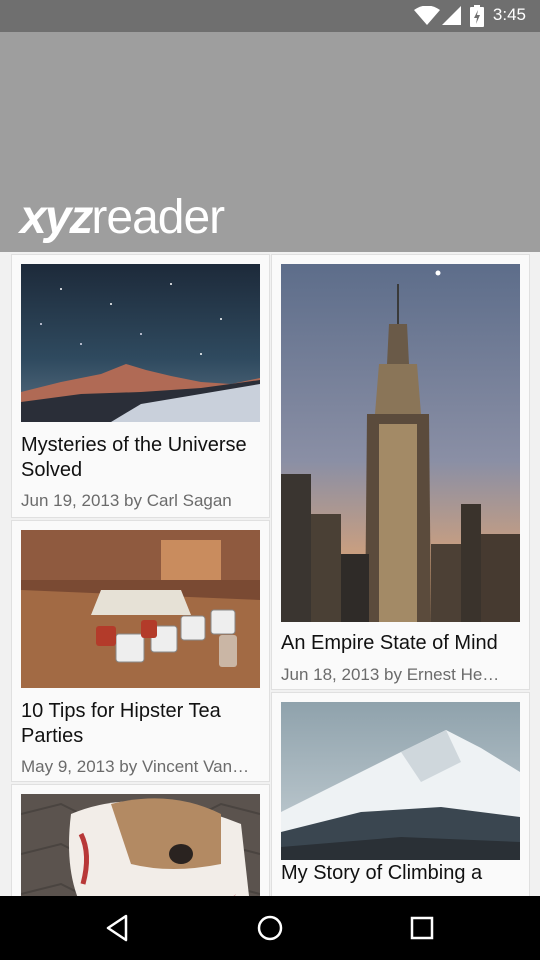 The image size is (540, 960). I want to click on article-card: My Story of Climbing a, so click(400, 794).